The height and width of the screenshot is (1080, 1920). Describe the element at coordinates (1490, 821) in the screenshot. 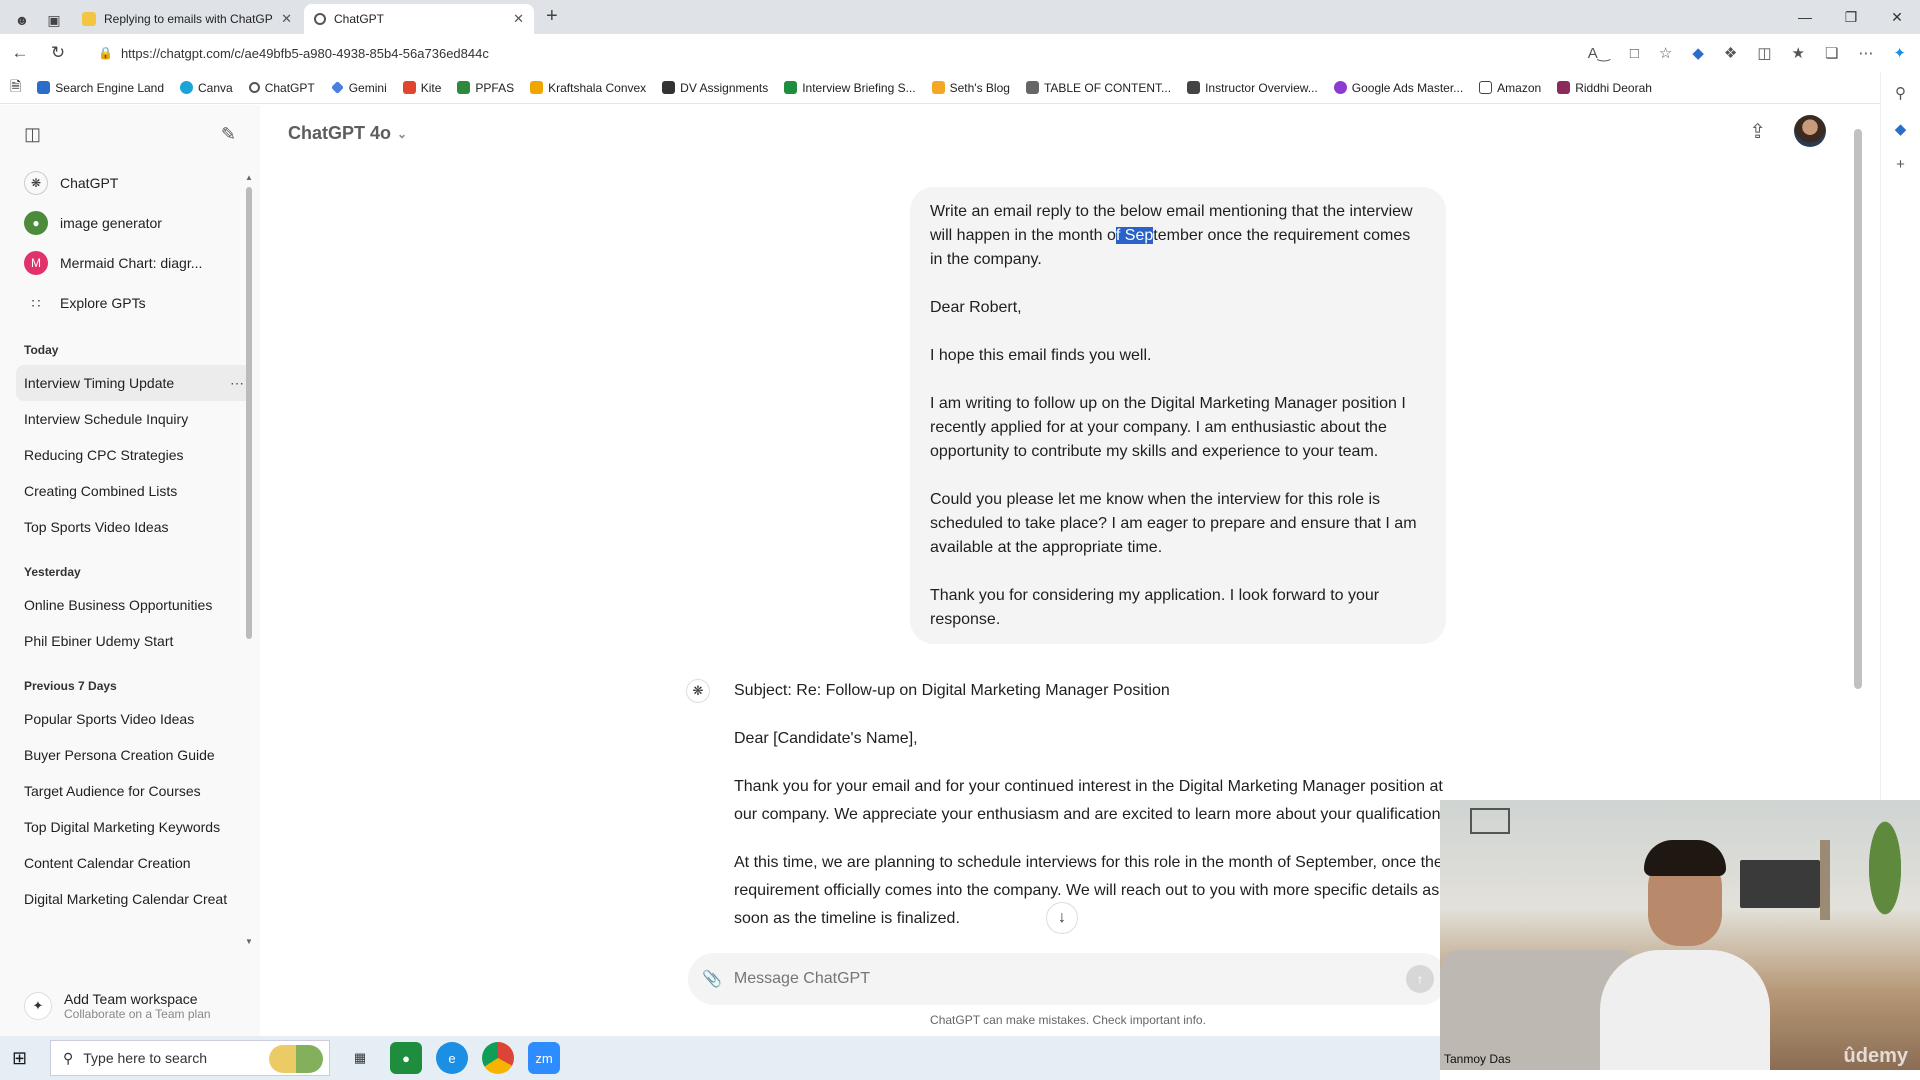

I see `room-window` at that location.